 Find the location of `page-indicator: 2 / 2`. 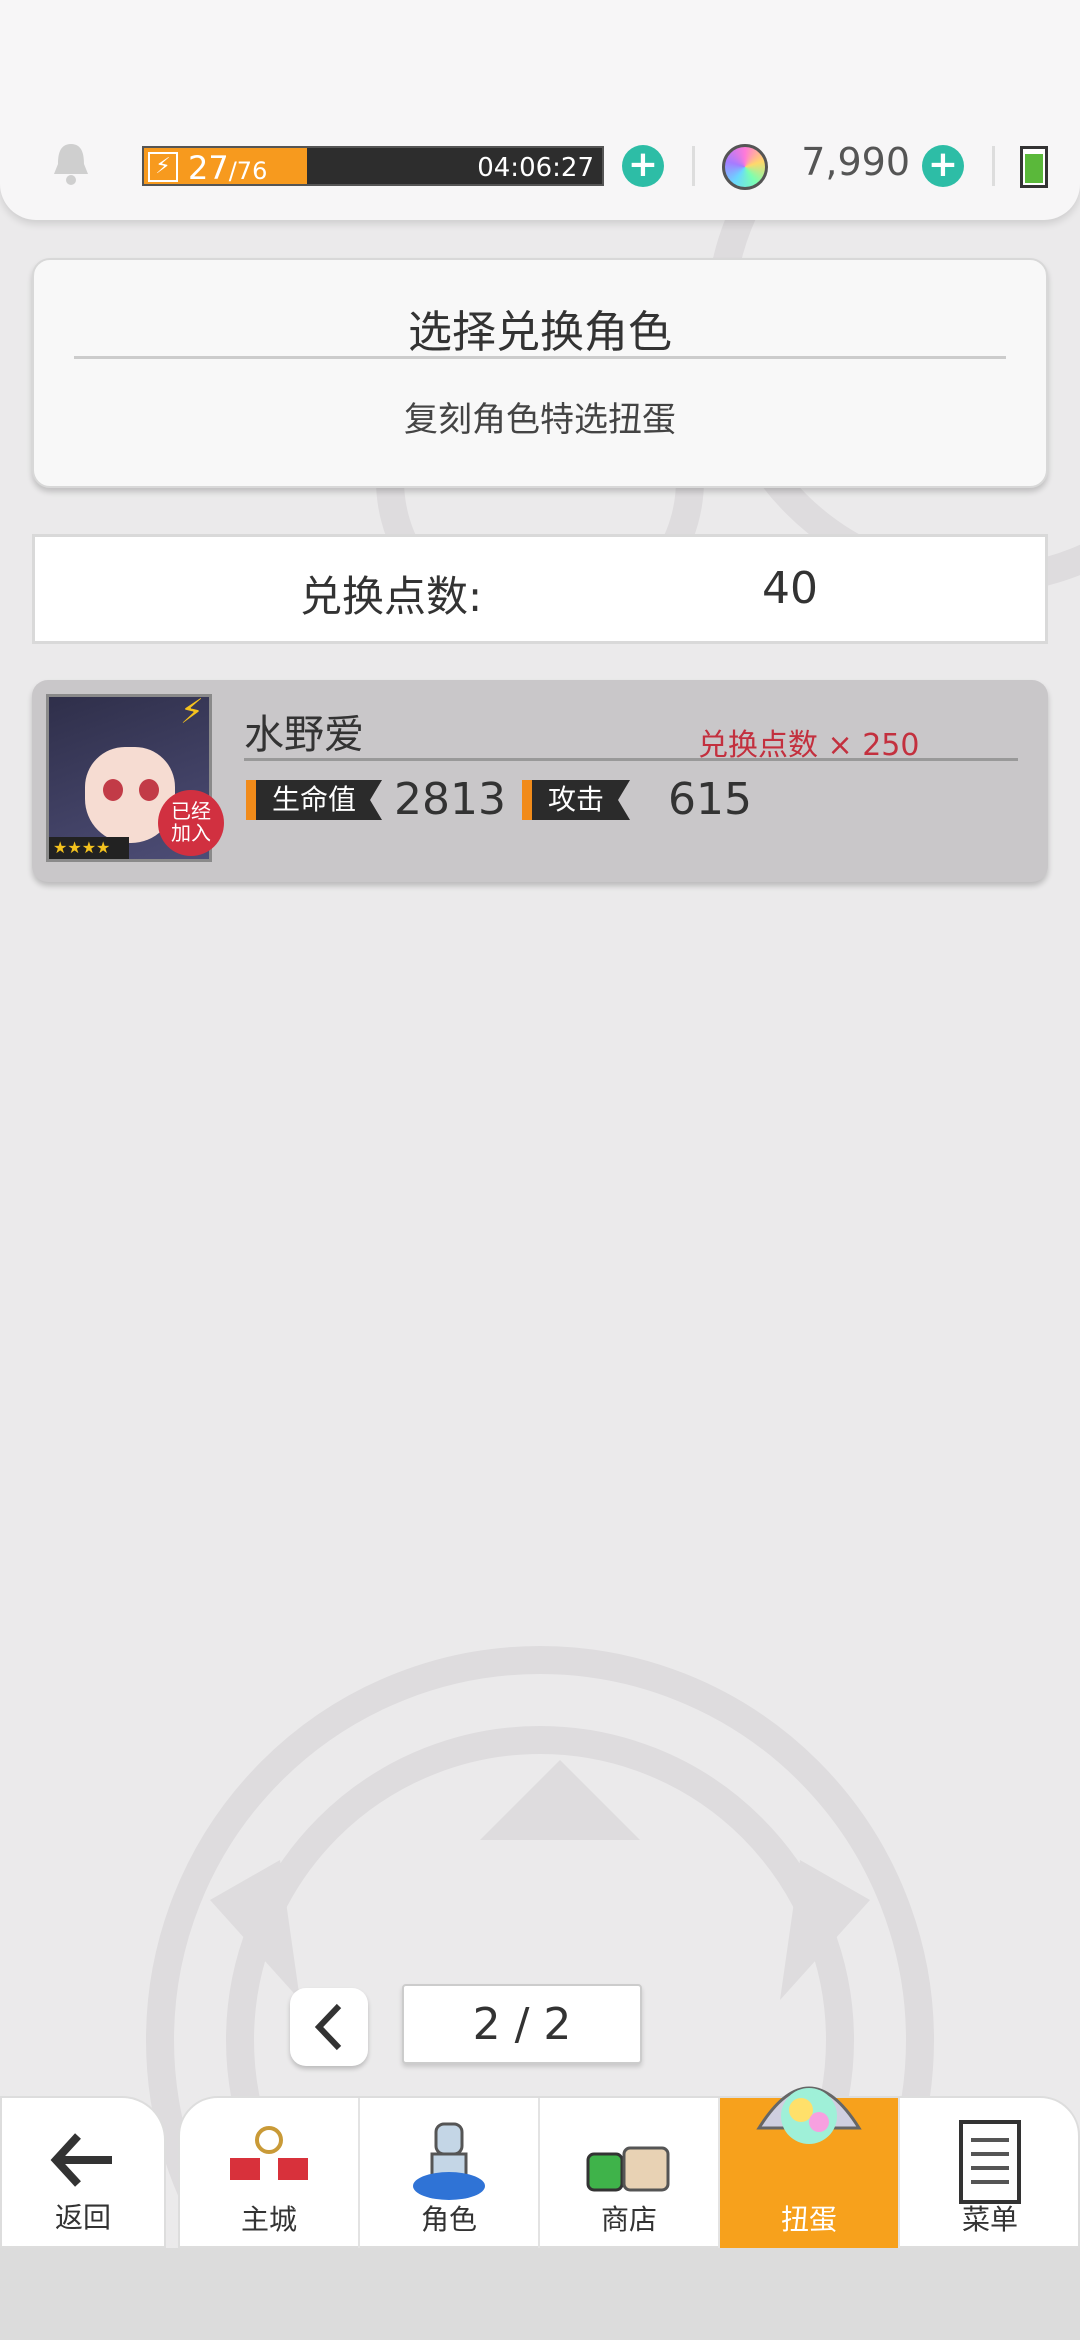

page-indicator: 2 / 2 is located at coordinates (522, 2024).